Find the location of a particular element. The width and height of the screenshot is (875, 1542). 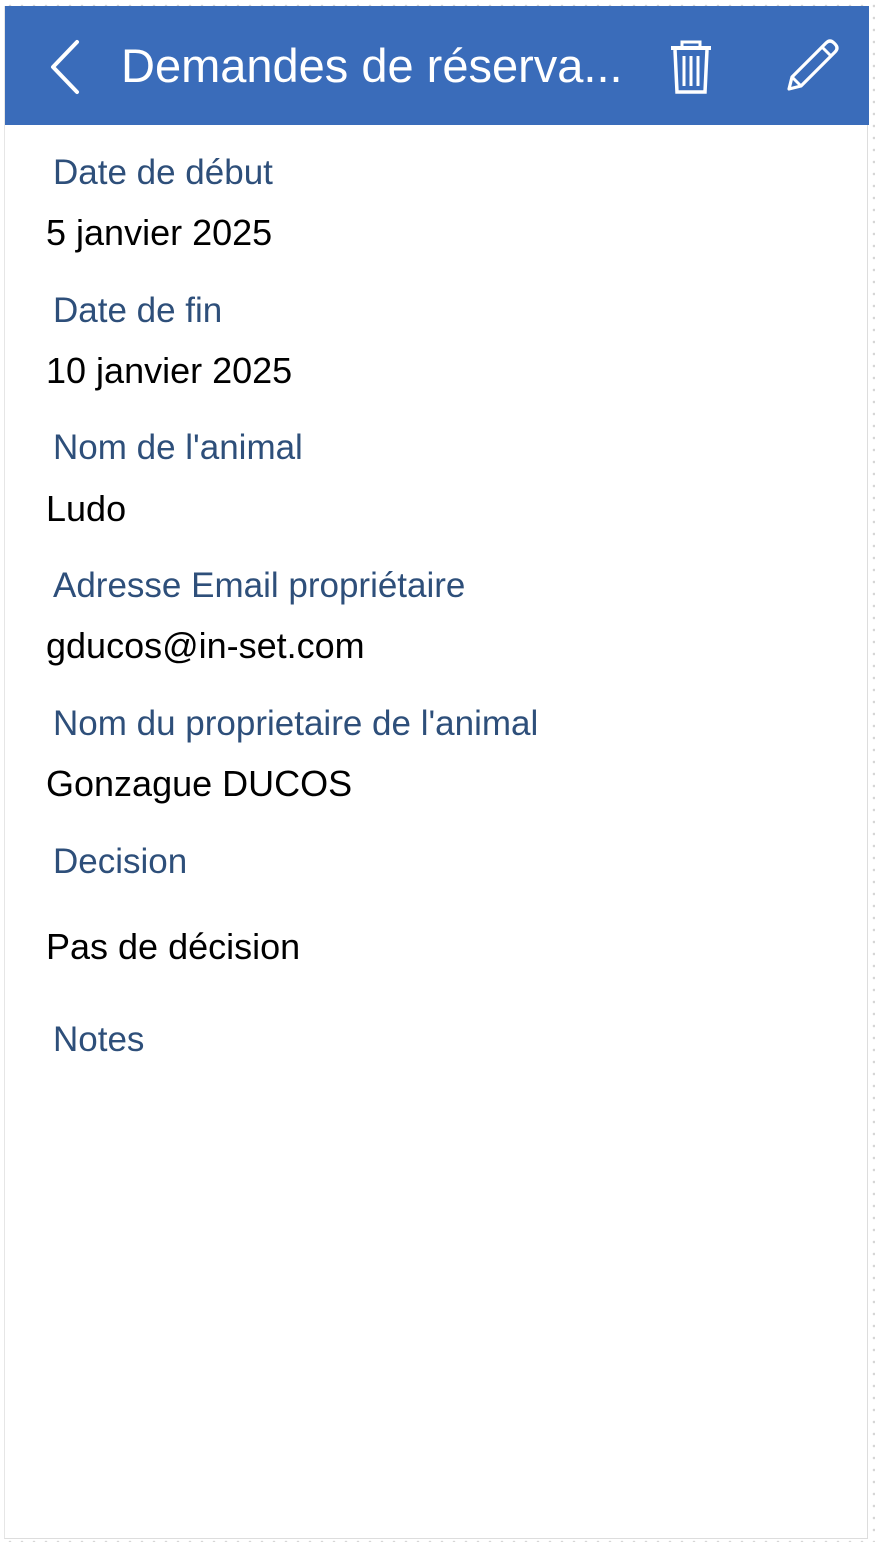

animal-name-value: Ludo is located at coordinates (86, 508).